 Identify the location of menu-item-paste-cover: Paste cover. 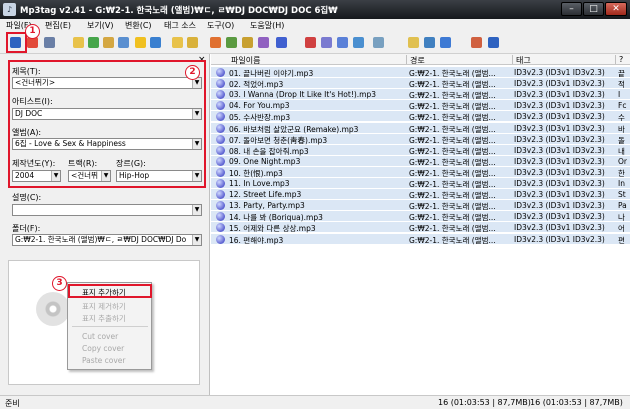
(103, 360).